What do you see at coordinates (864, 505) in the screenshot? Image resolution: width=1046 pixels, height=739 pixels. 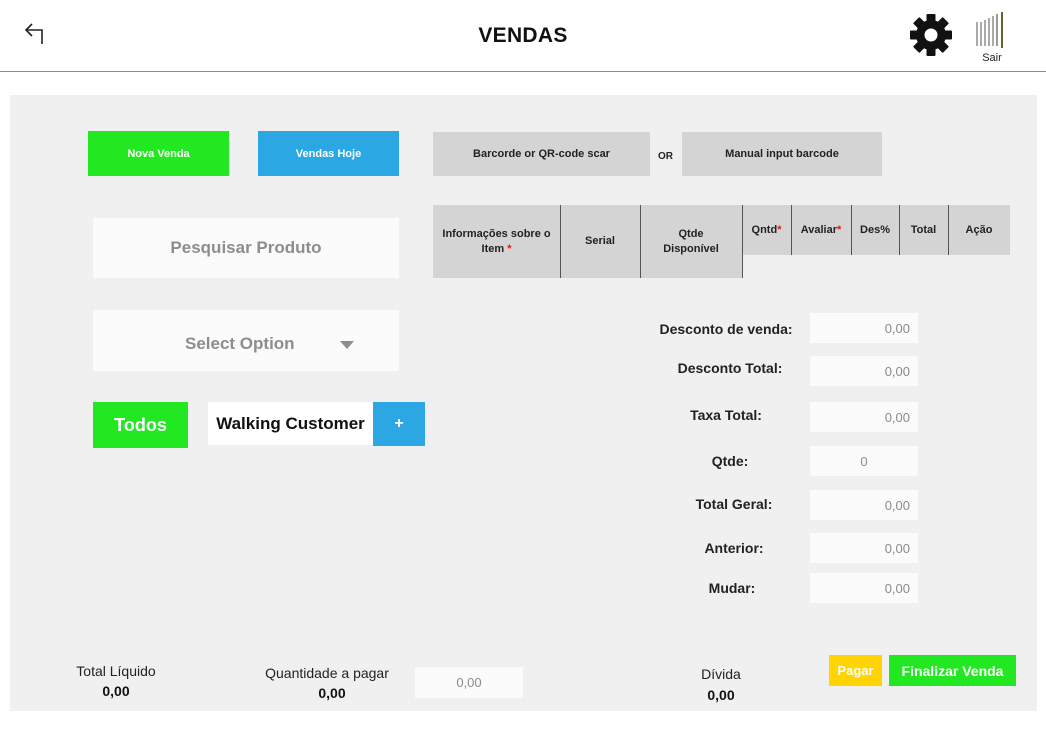 I see `grand-total-value: 0,00` at bounding box center [864, 505].